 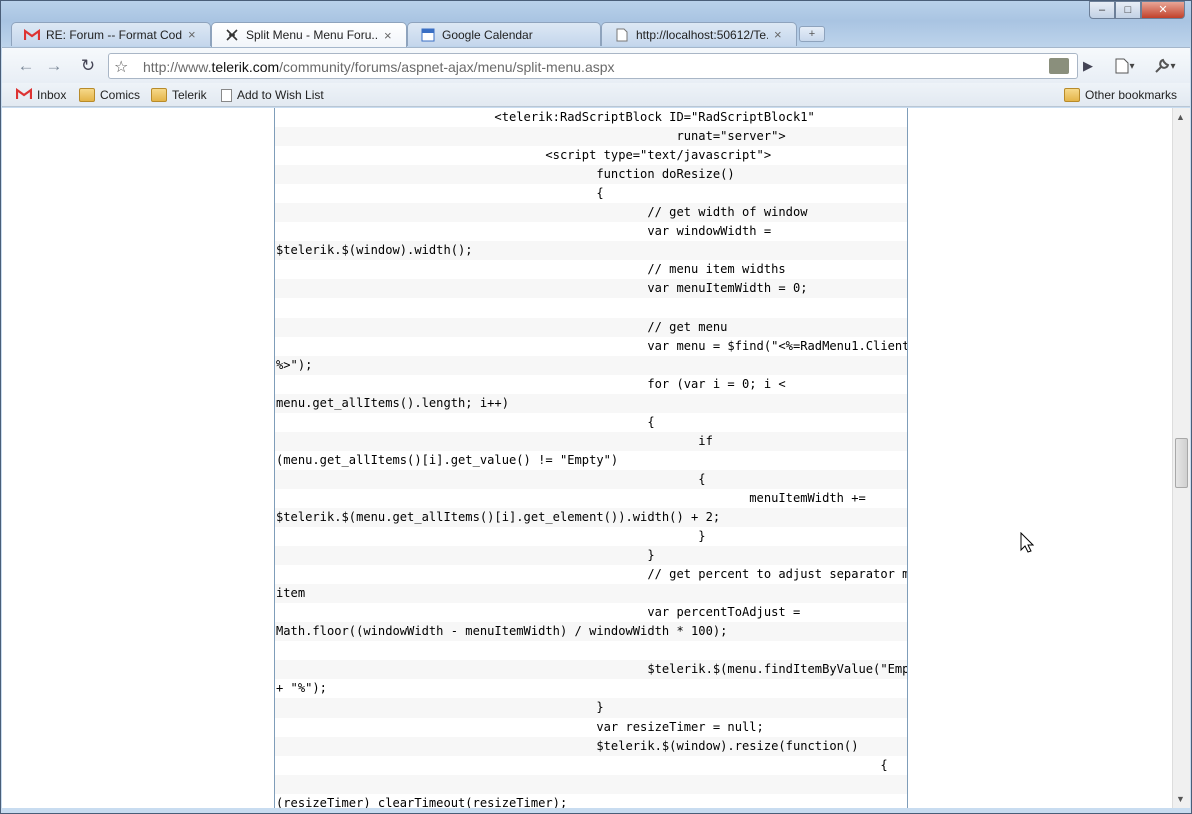 I want to click on mouse-cursor-icon, so click(x=1027, y=542).